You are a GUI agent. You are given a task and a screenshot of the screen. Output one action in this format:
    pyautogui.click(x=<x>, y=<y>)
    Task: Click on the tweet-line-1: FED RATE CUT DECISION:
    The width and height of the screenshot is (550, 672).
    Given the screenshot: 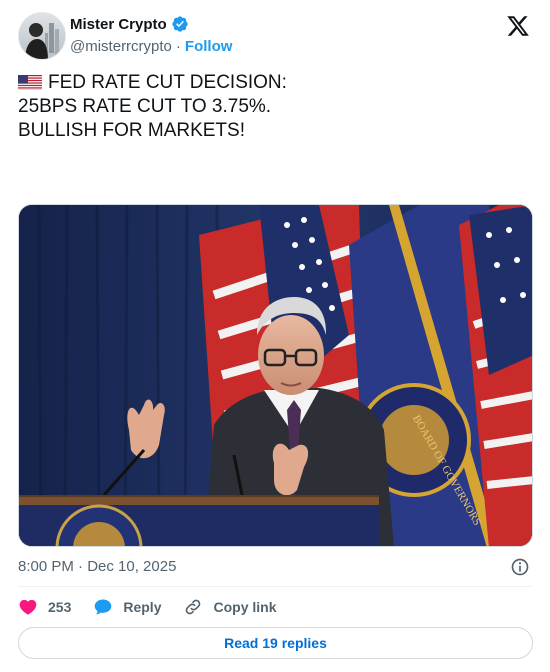 What is the action you would take?
    pyautogui.click(x=275, y=83)
    